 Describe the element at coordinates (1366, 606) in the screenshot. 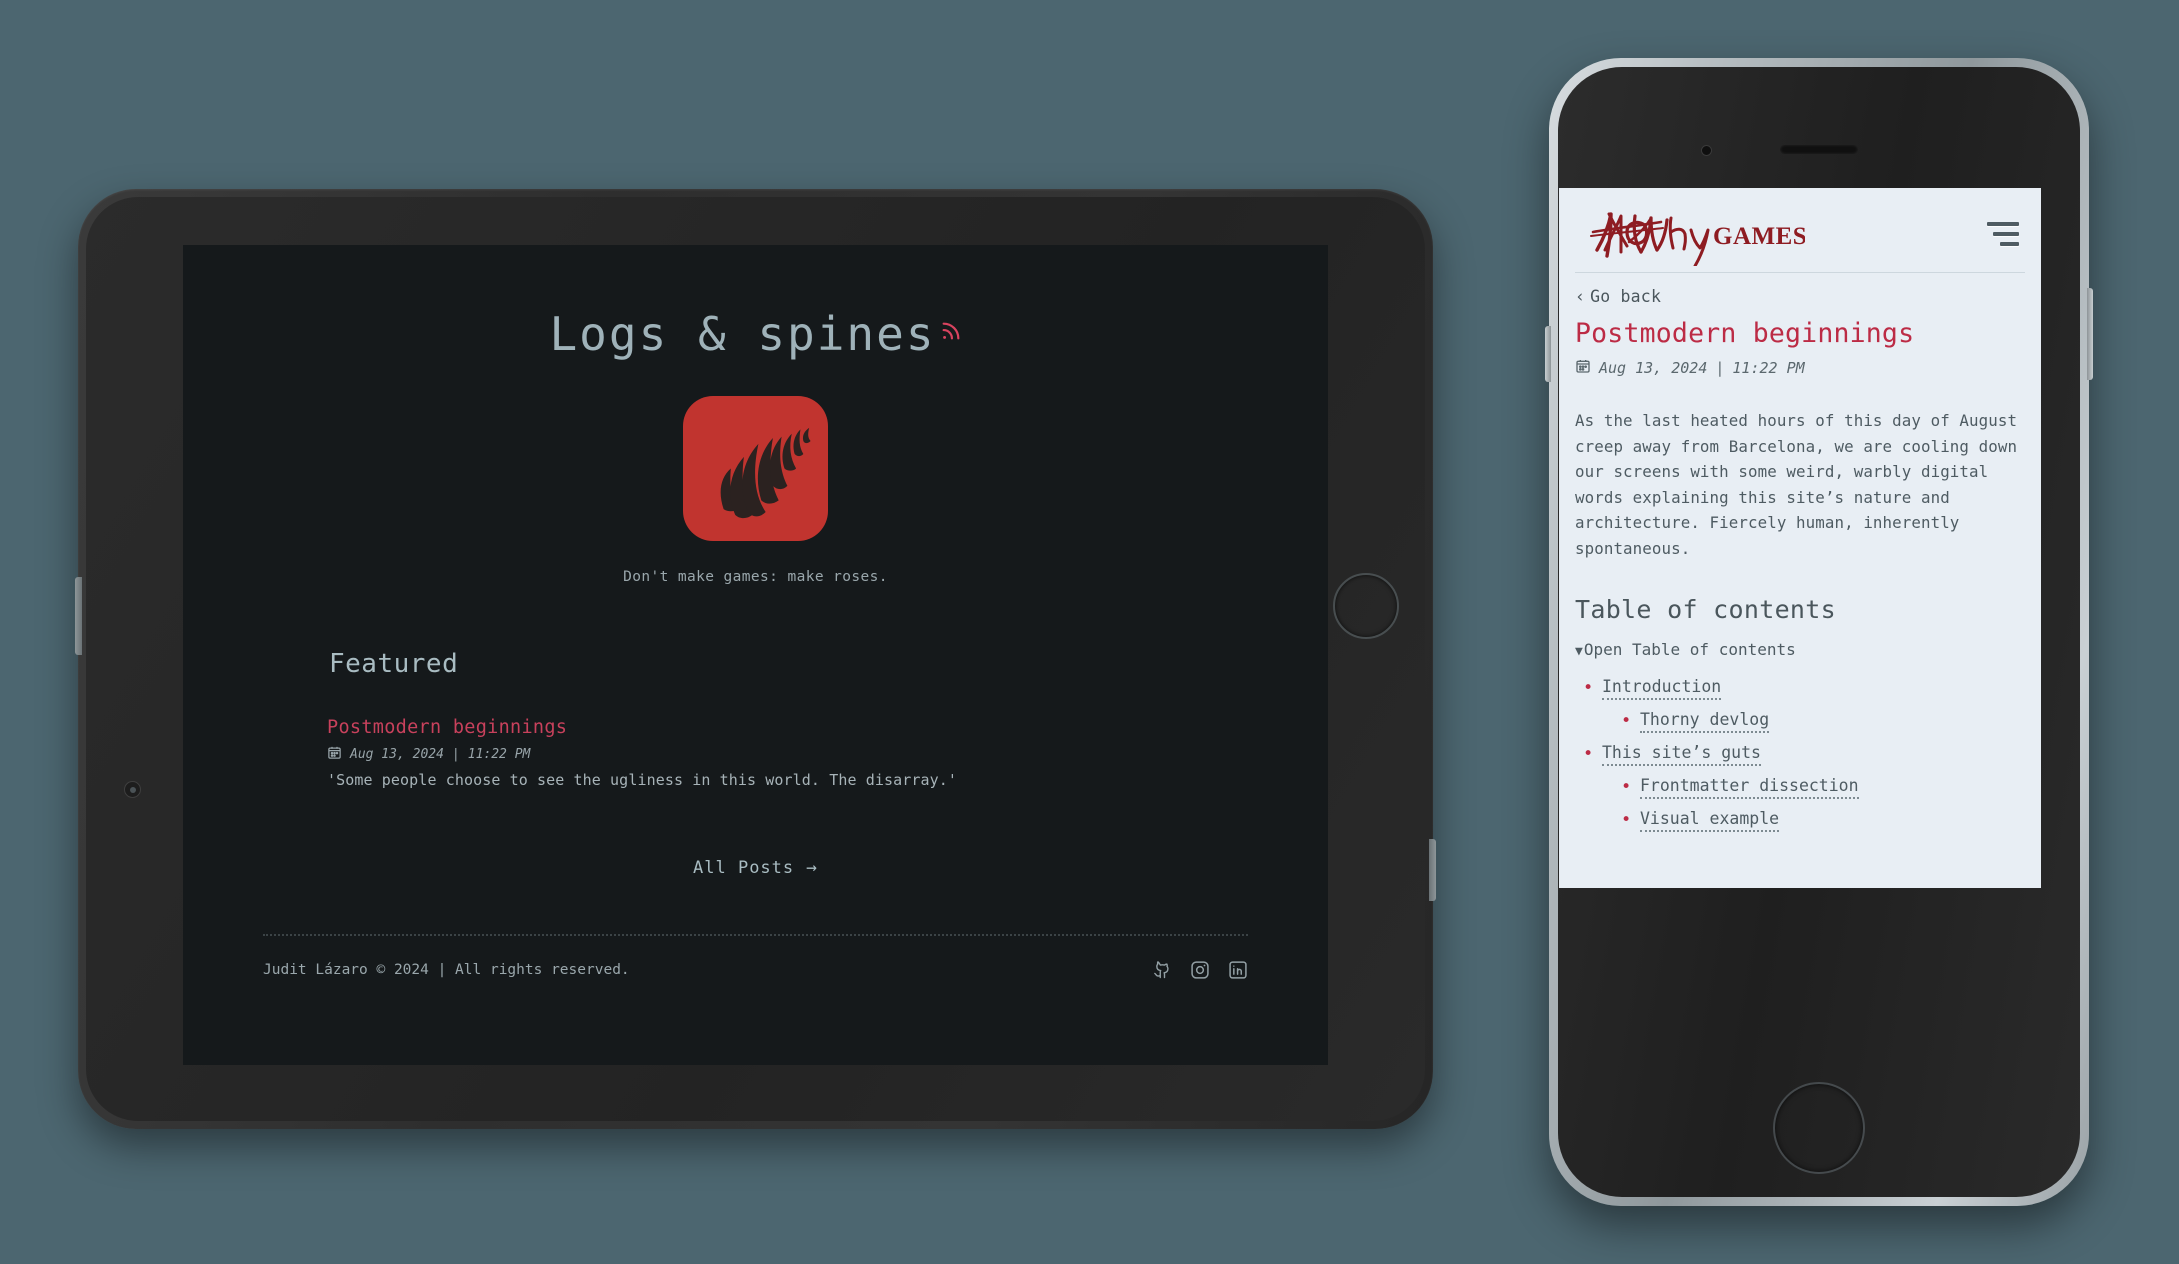

I see `tablet-home-button` at that location.